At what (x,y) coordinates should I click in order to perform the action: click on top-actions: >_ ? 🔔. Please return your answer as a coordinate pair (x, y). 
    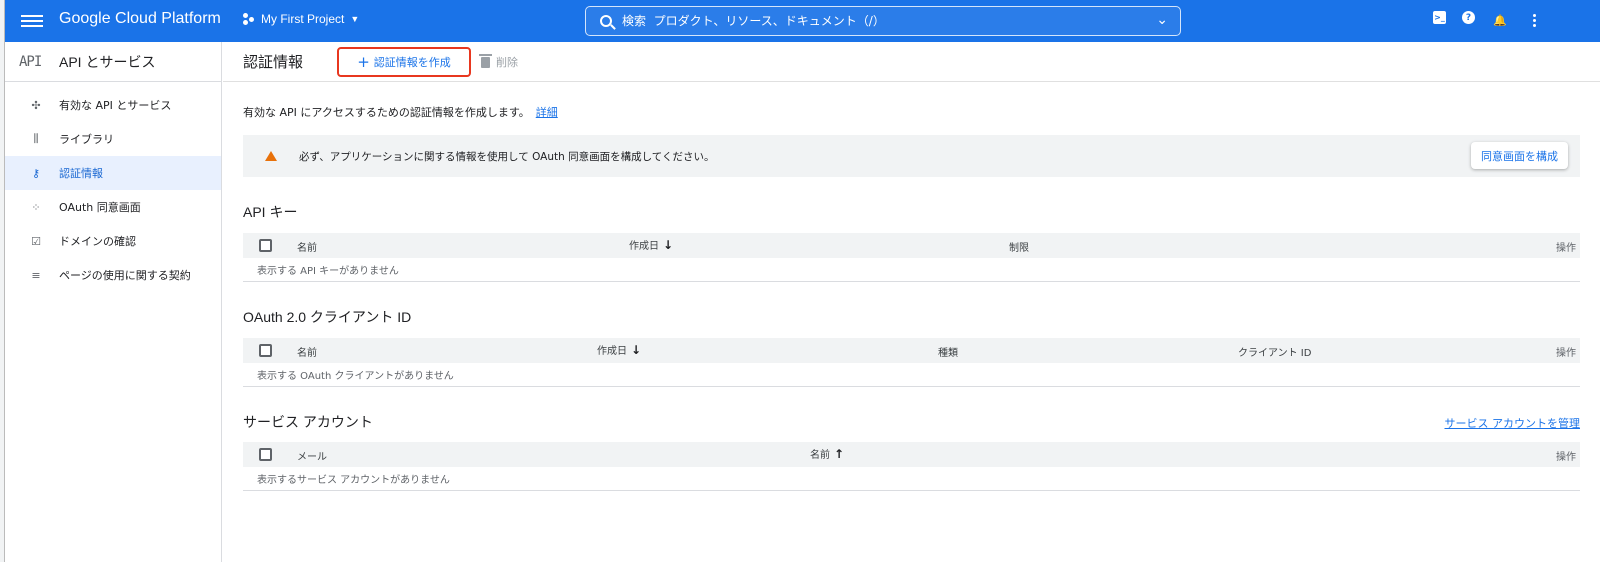
    Looking at the image, I should click on (1488, 20).